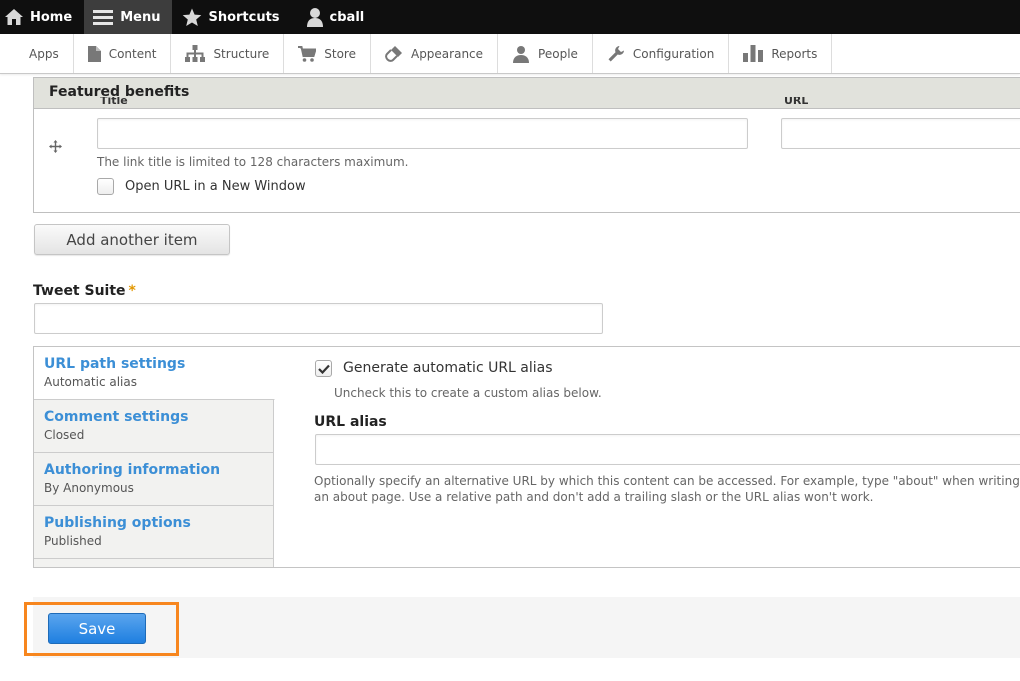 The width and height of the screenshot is (1020, 681). I want to click on toolbar-shortcuts: Shortcuts, so click(233, 17).